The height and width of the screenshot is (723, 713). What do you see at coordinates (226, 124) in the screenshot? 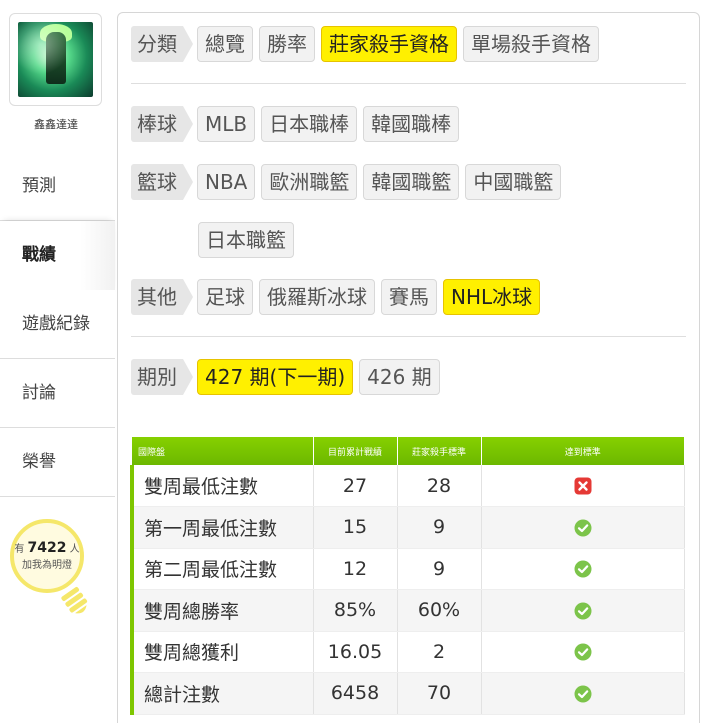
I see `chip-mlb: MLB` at bounding box center [226, 124].